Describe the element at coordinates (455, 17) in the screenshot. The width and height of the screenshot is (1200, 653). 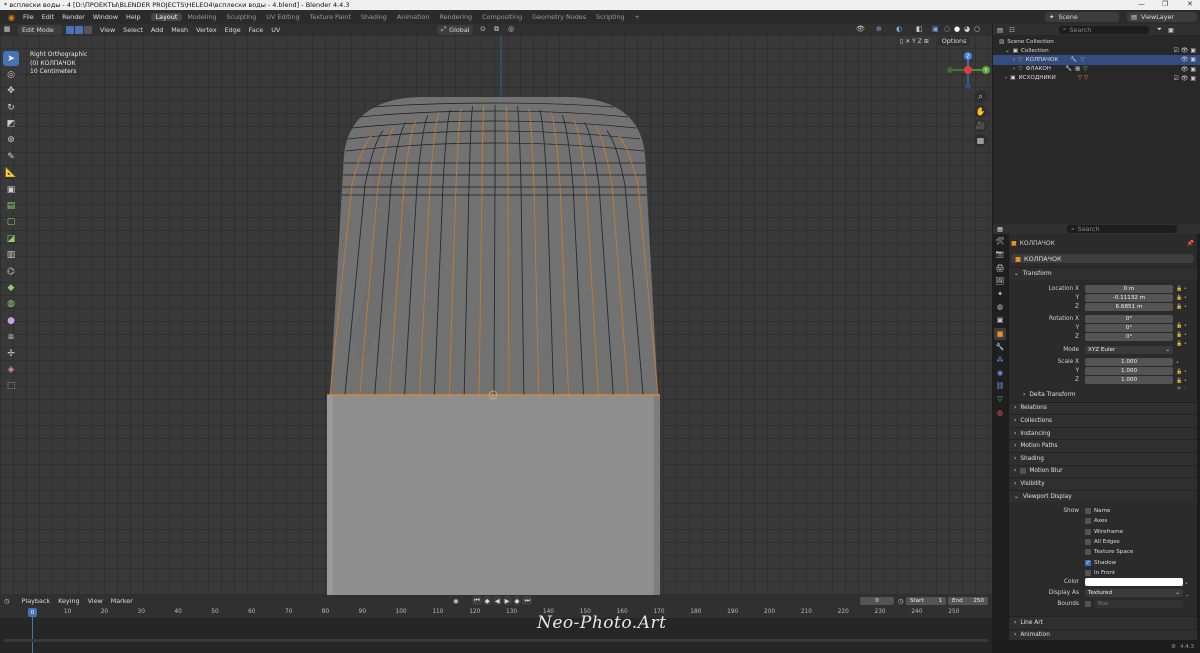
I see `workspace-tab-rendering: Rendering` at that location.